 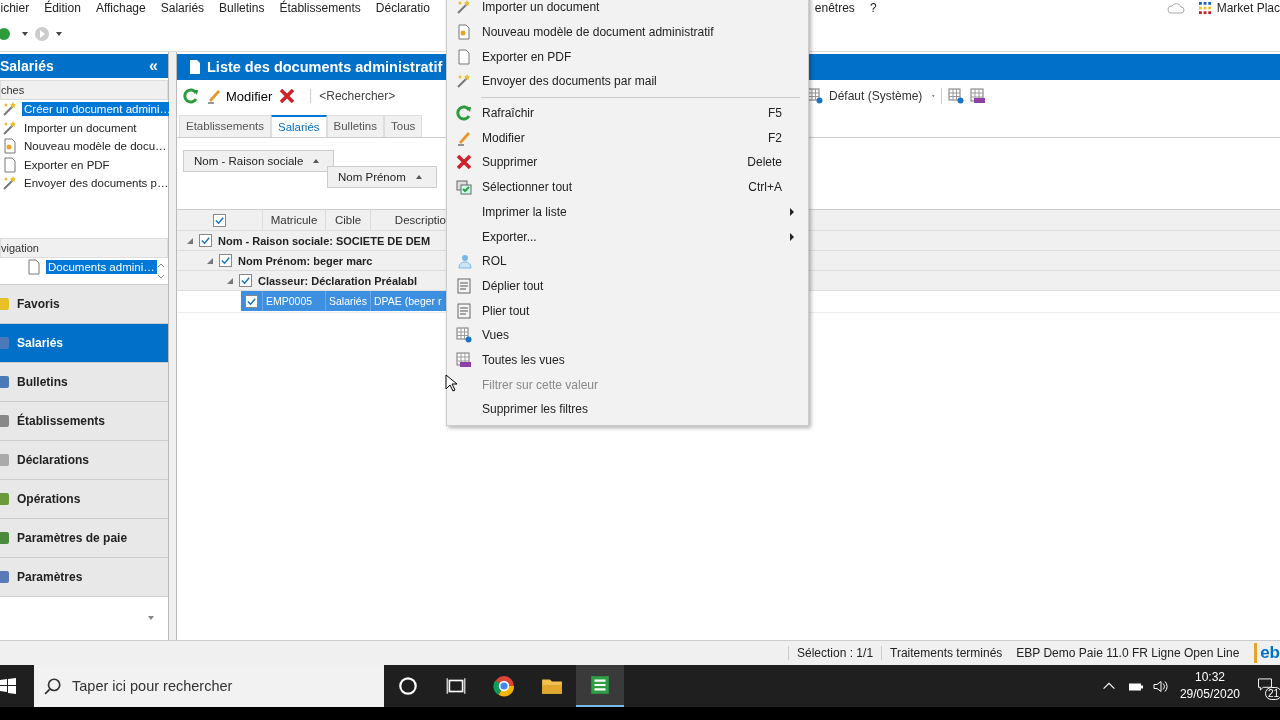 What do you see at coordinates (627, 261) in the screenshot?
I see `menu-item: ROL` at bounding box center [627, 261].